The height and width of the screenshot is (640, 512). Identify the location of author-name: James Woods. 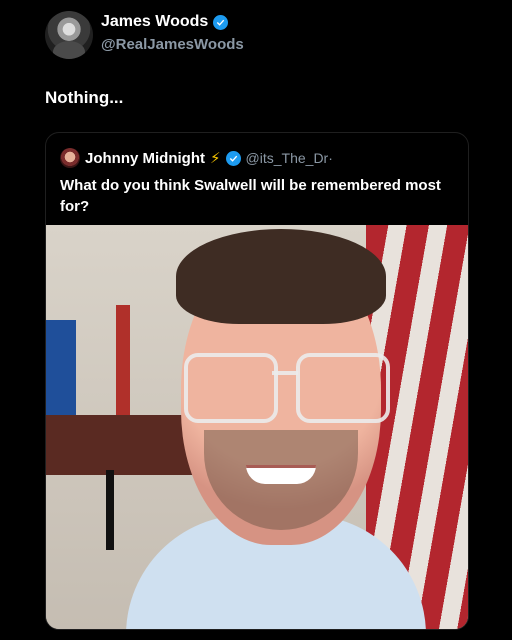
(154, 22).